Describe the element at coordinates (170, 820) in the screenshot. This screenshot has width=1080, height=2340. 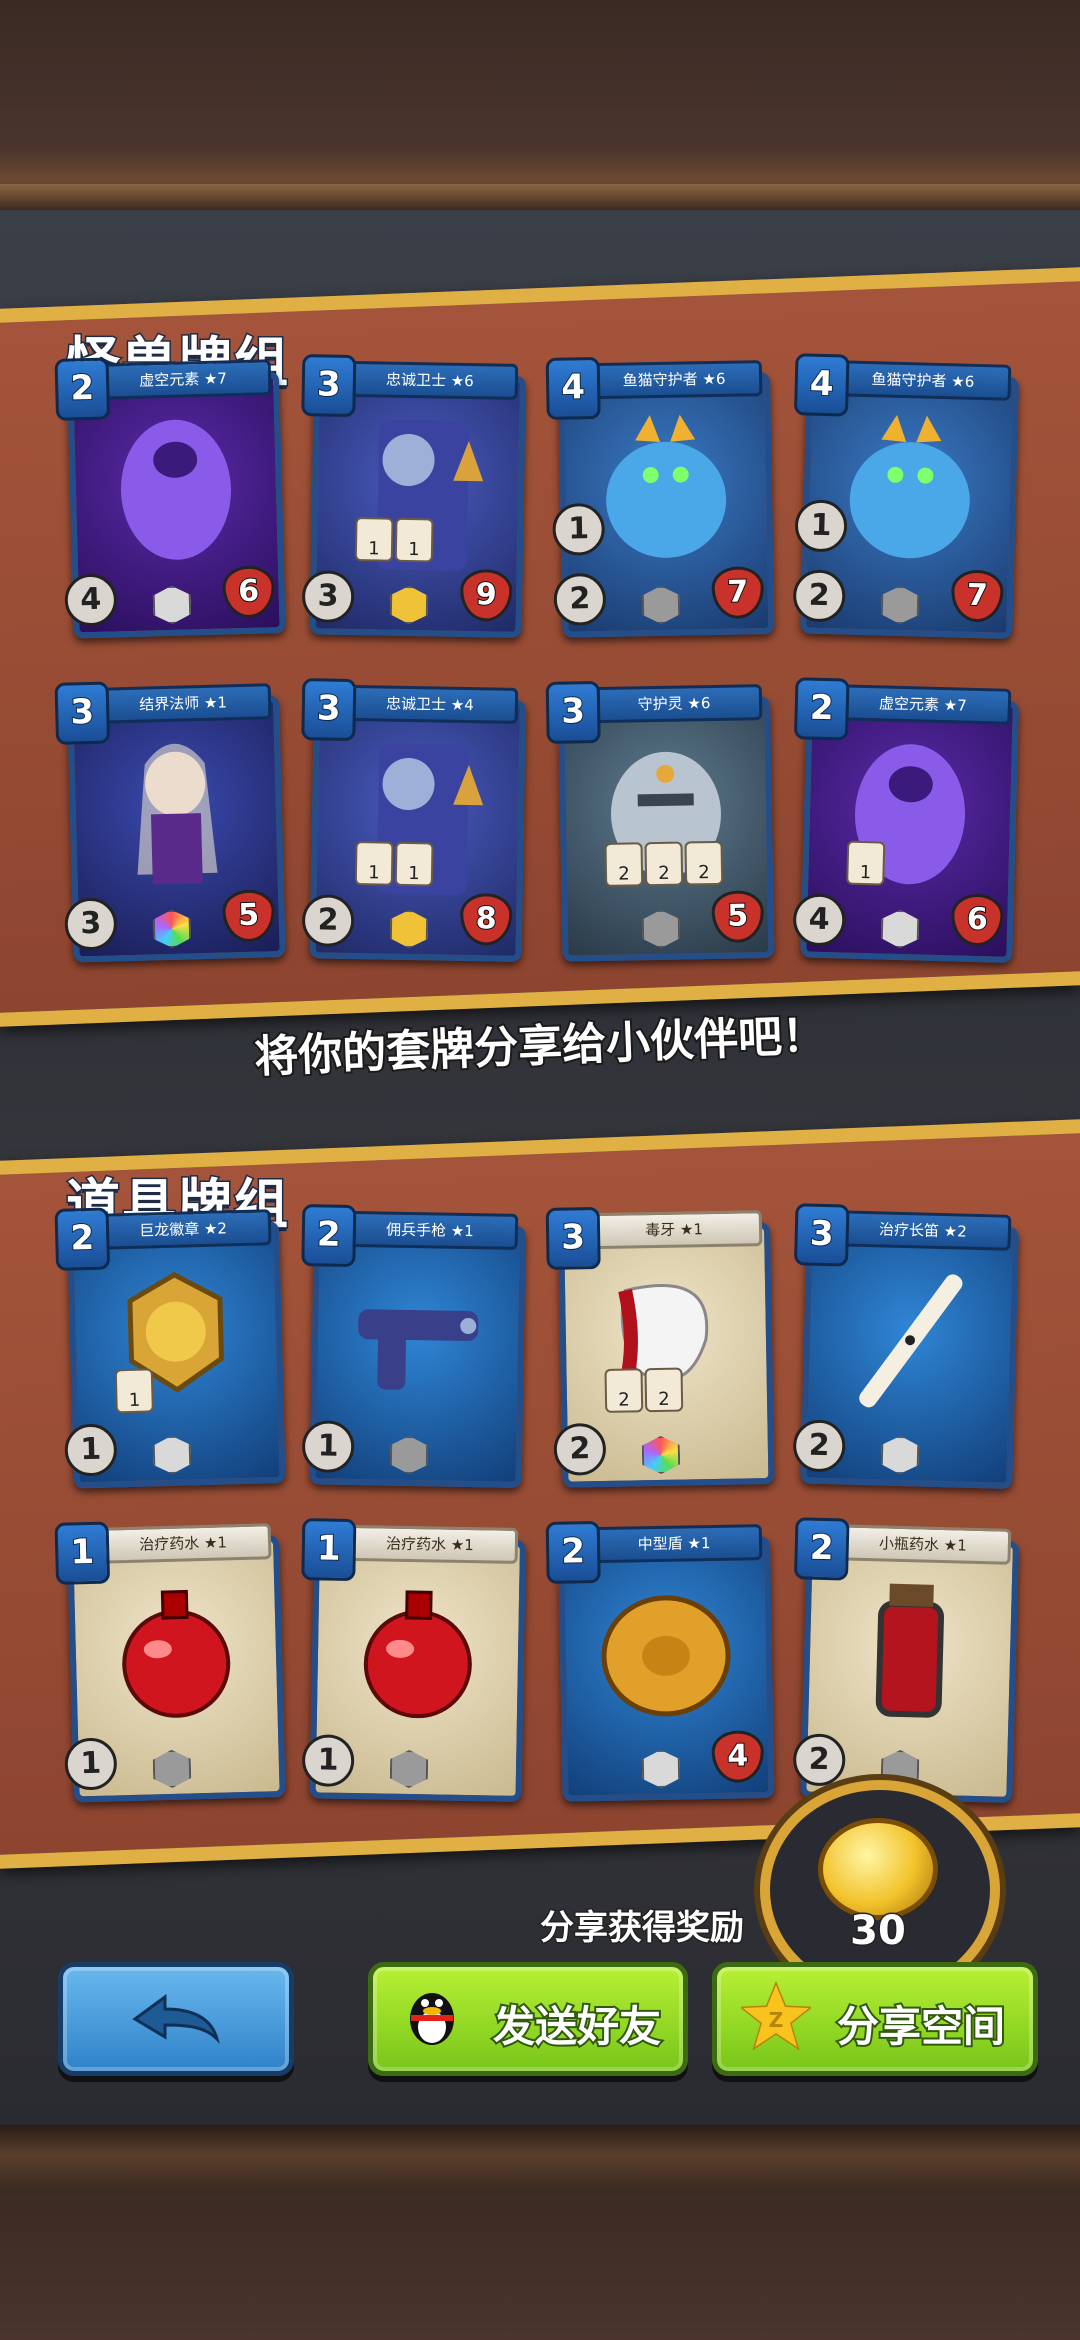
I see `monster-card: 结界法师 ★1 3 3 5` at that location.